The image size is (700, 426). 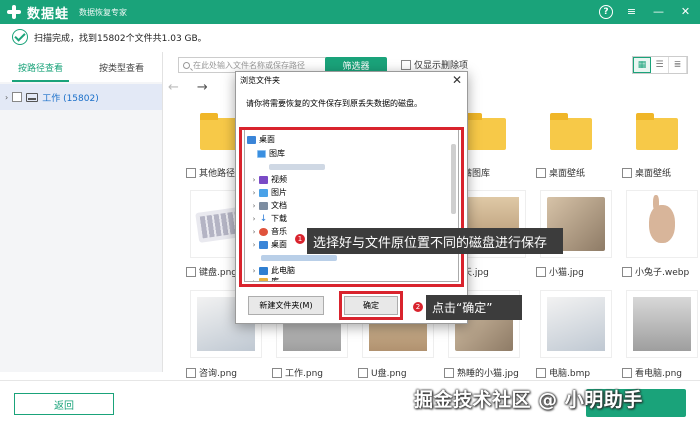 I want to click on scan-status-text: 扫描完成，找到15802个文件共1.03 GB。, so click(x=120, y=38).